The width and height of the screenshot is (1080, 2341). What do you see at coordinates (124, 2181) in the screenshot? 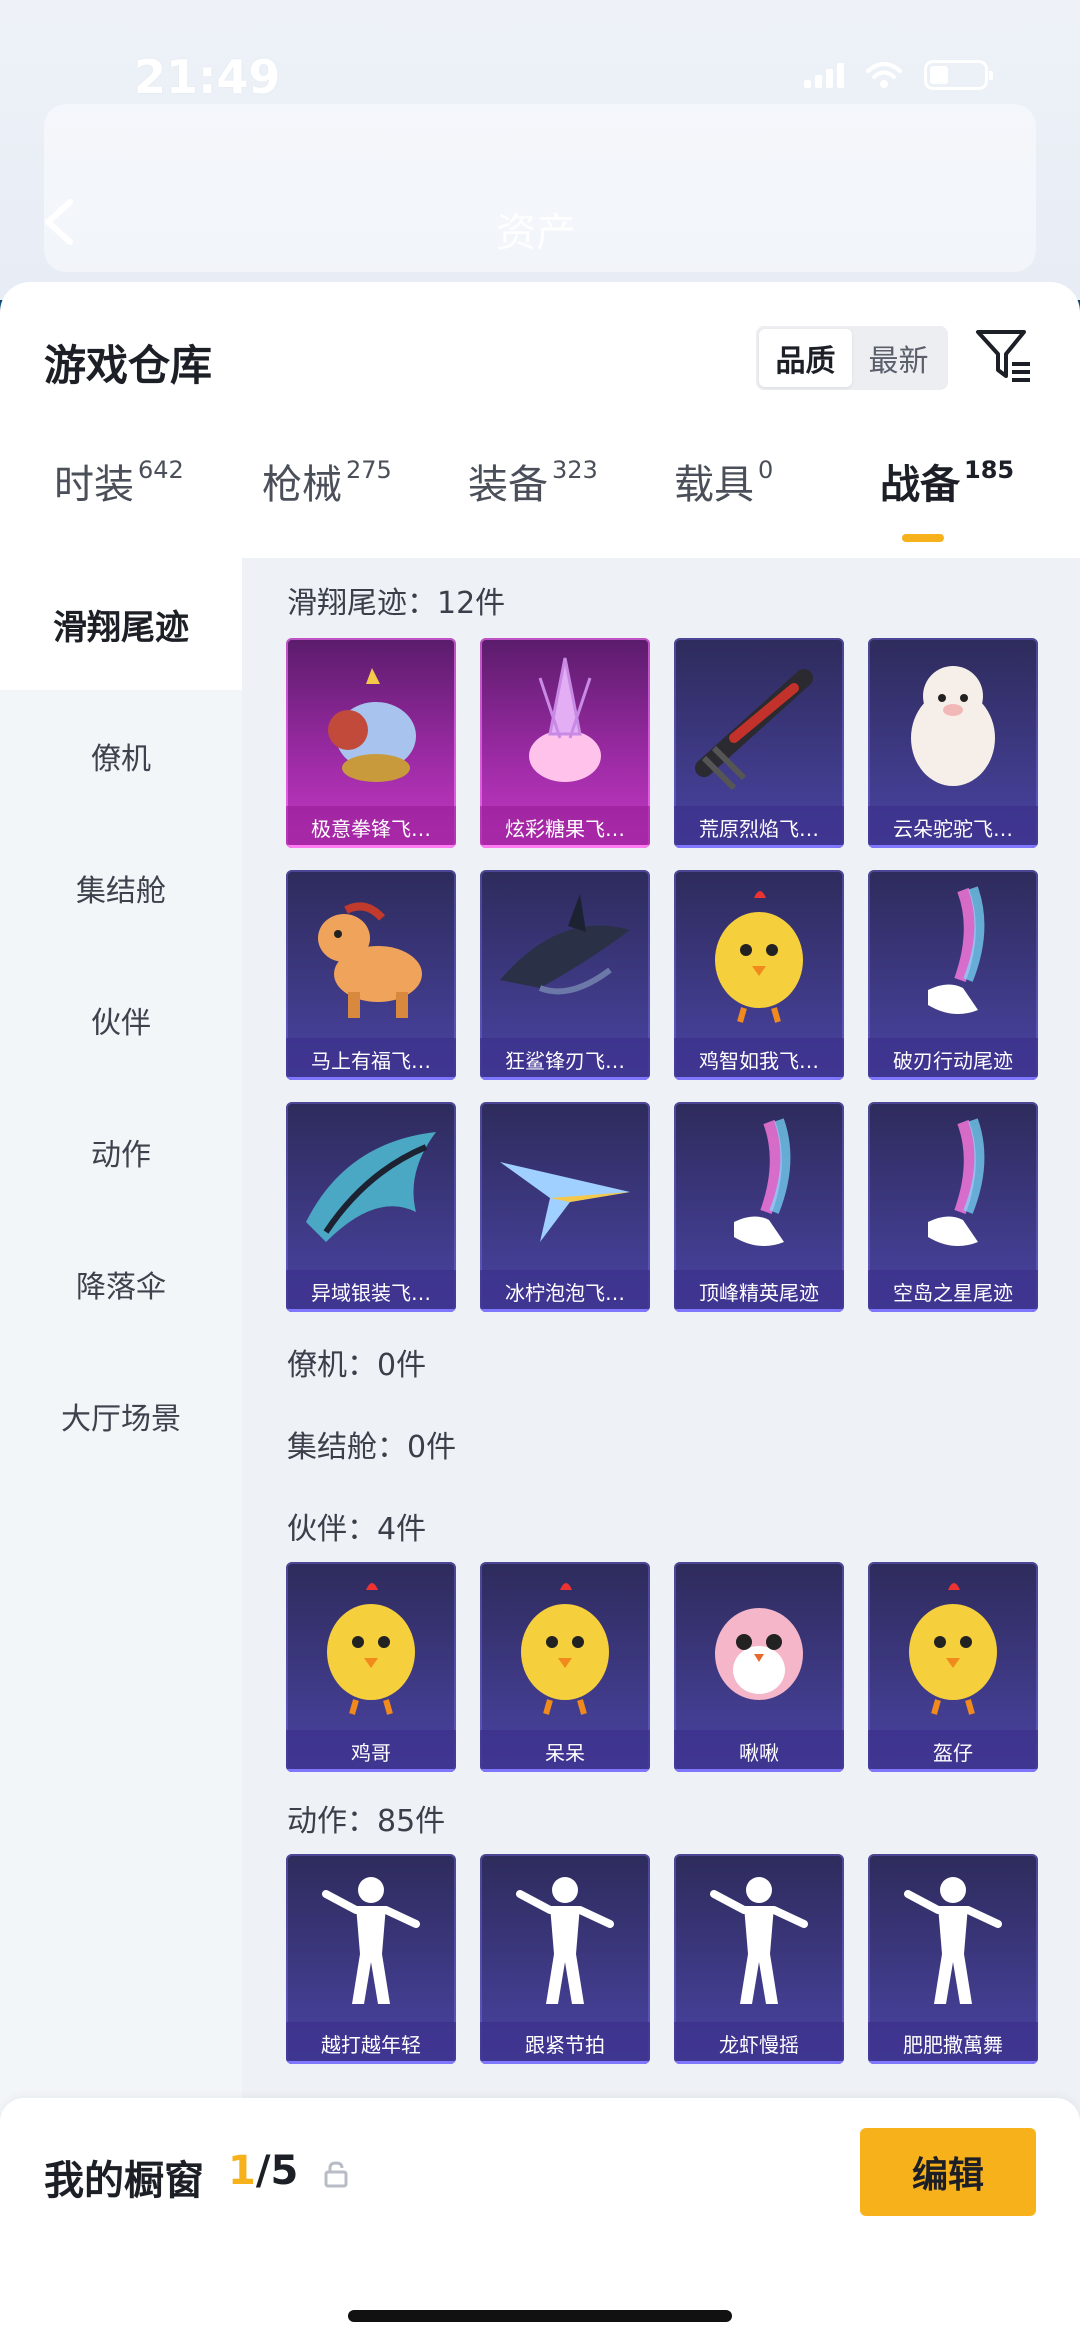
I see `showcase-label: 我的橱窗` at bounding box center [124, 2181].